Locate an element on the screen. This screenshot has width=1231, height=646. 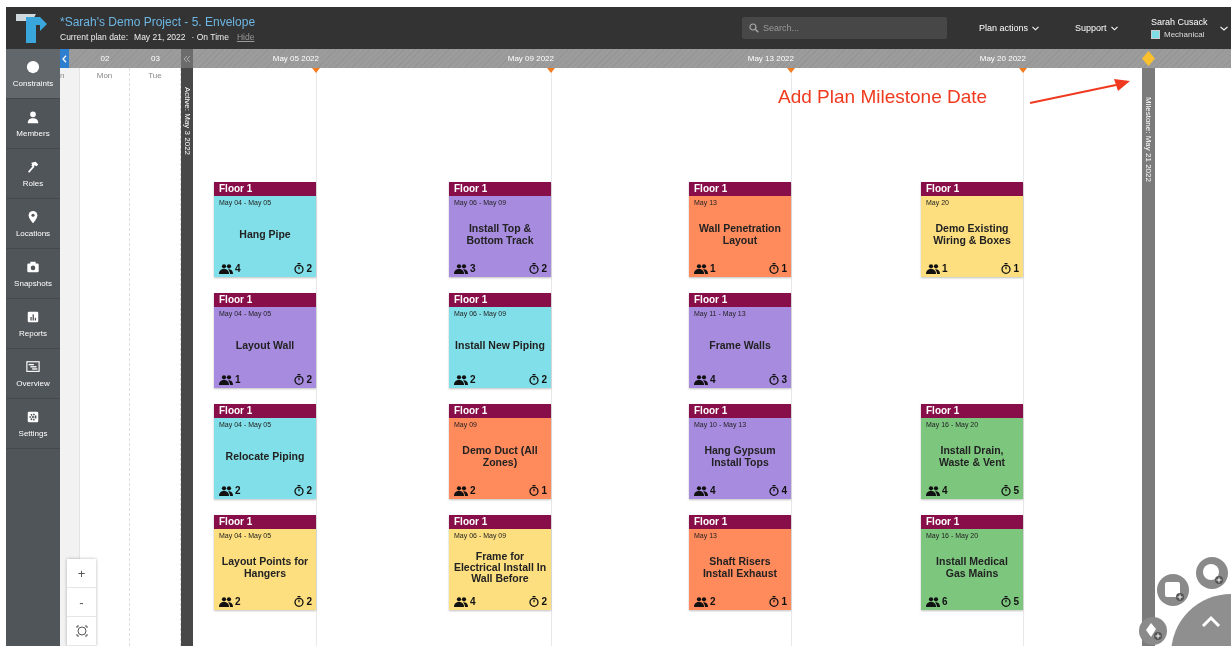
user-role: Mechanical is located at coordinates (1184, 34).